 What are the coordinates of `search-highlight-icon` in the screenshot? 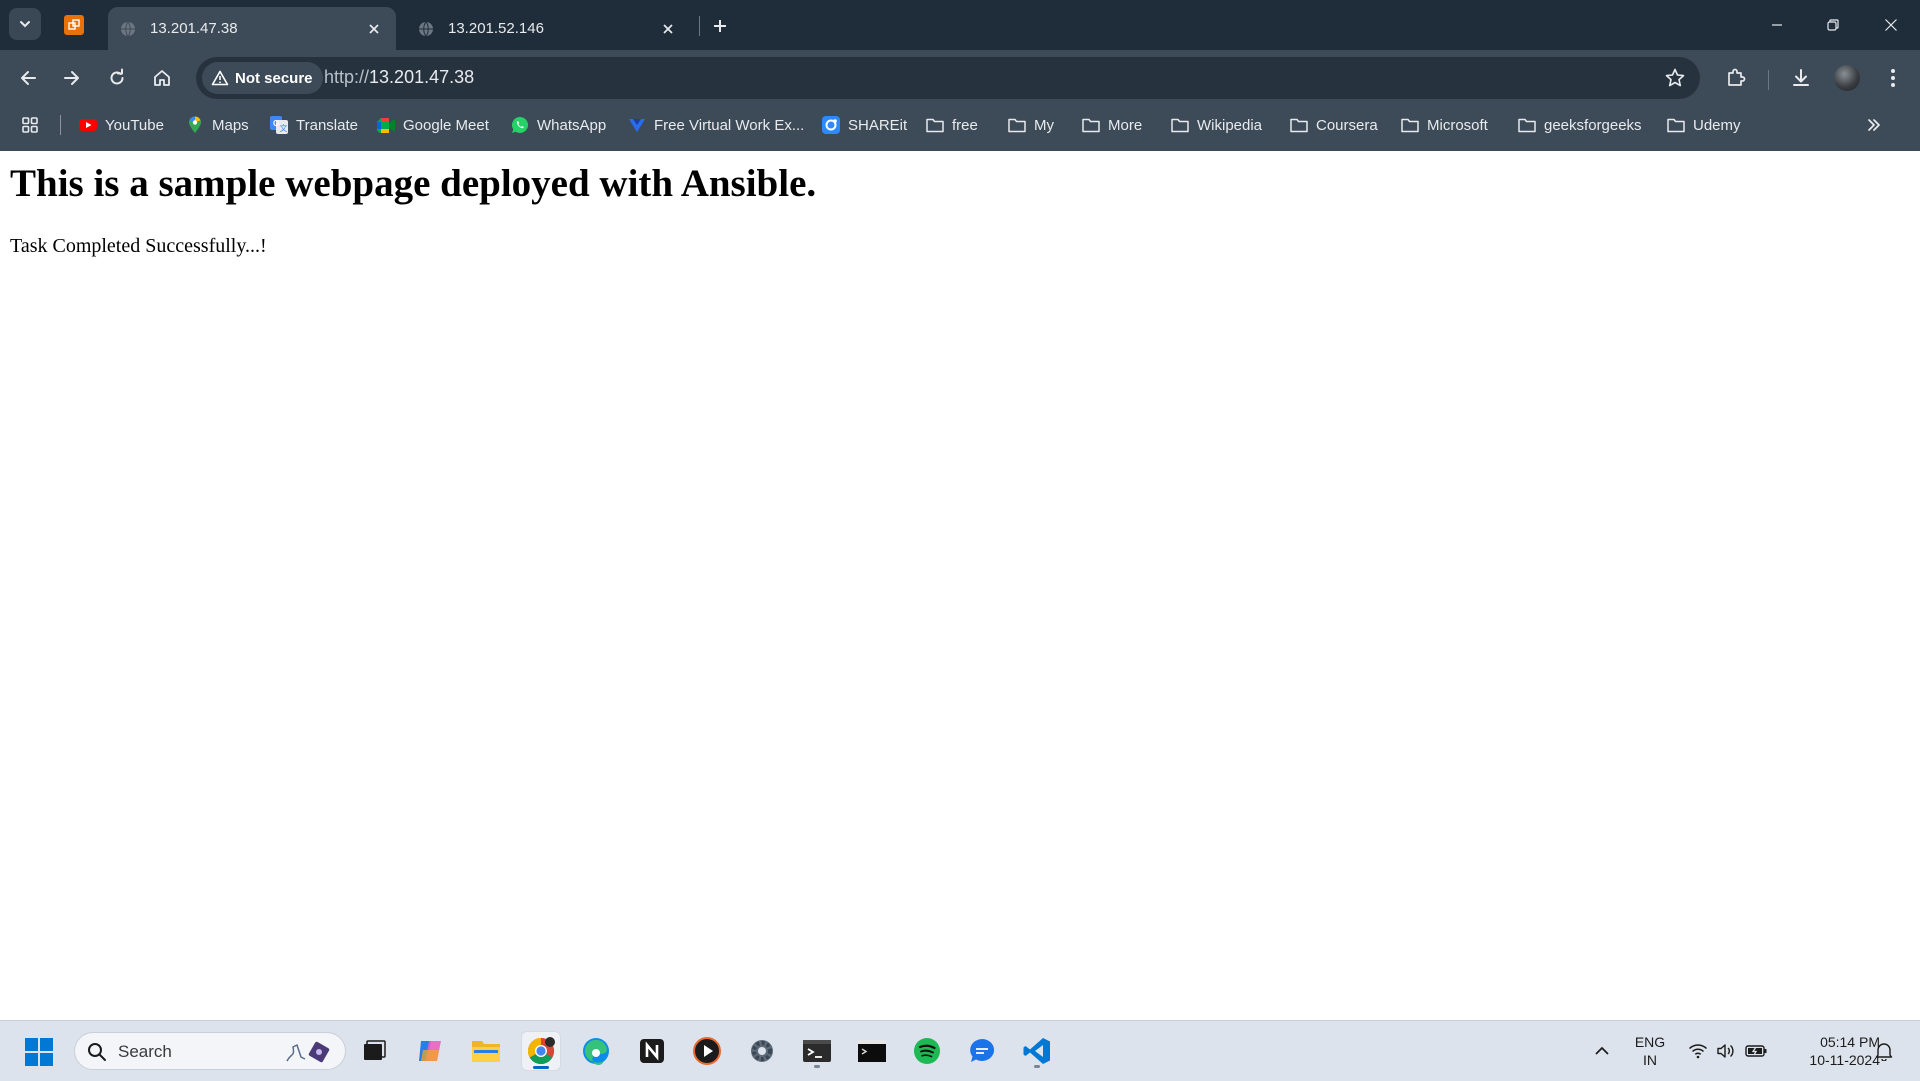 It's located at (308, 1052).